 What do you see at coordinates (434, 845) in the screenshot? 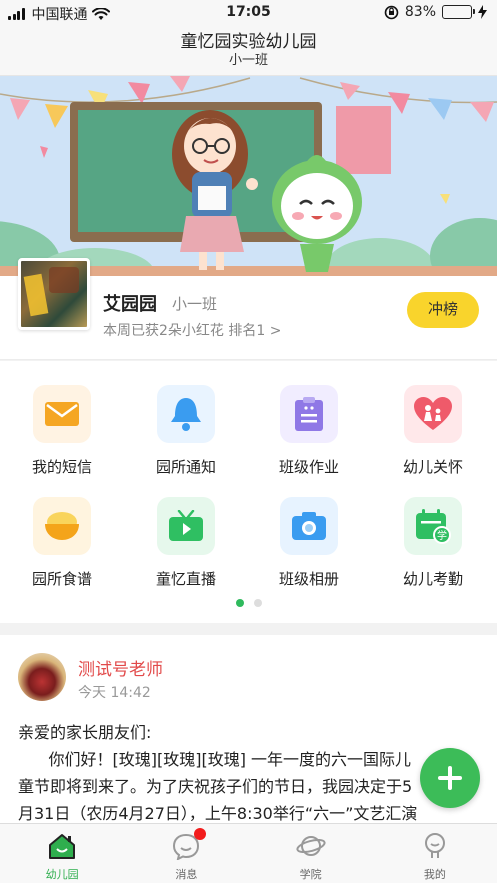
I see `person-icon` at bounding box center [434, 845].